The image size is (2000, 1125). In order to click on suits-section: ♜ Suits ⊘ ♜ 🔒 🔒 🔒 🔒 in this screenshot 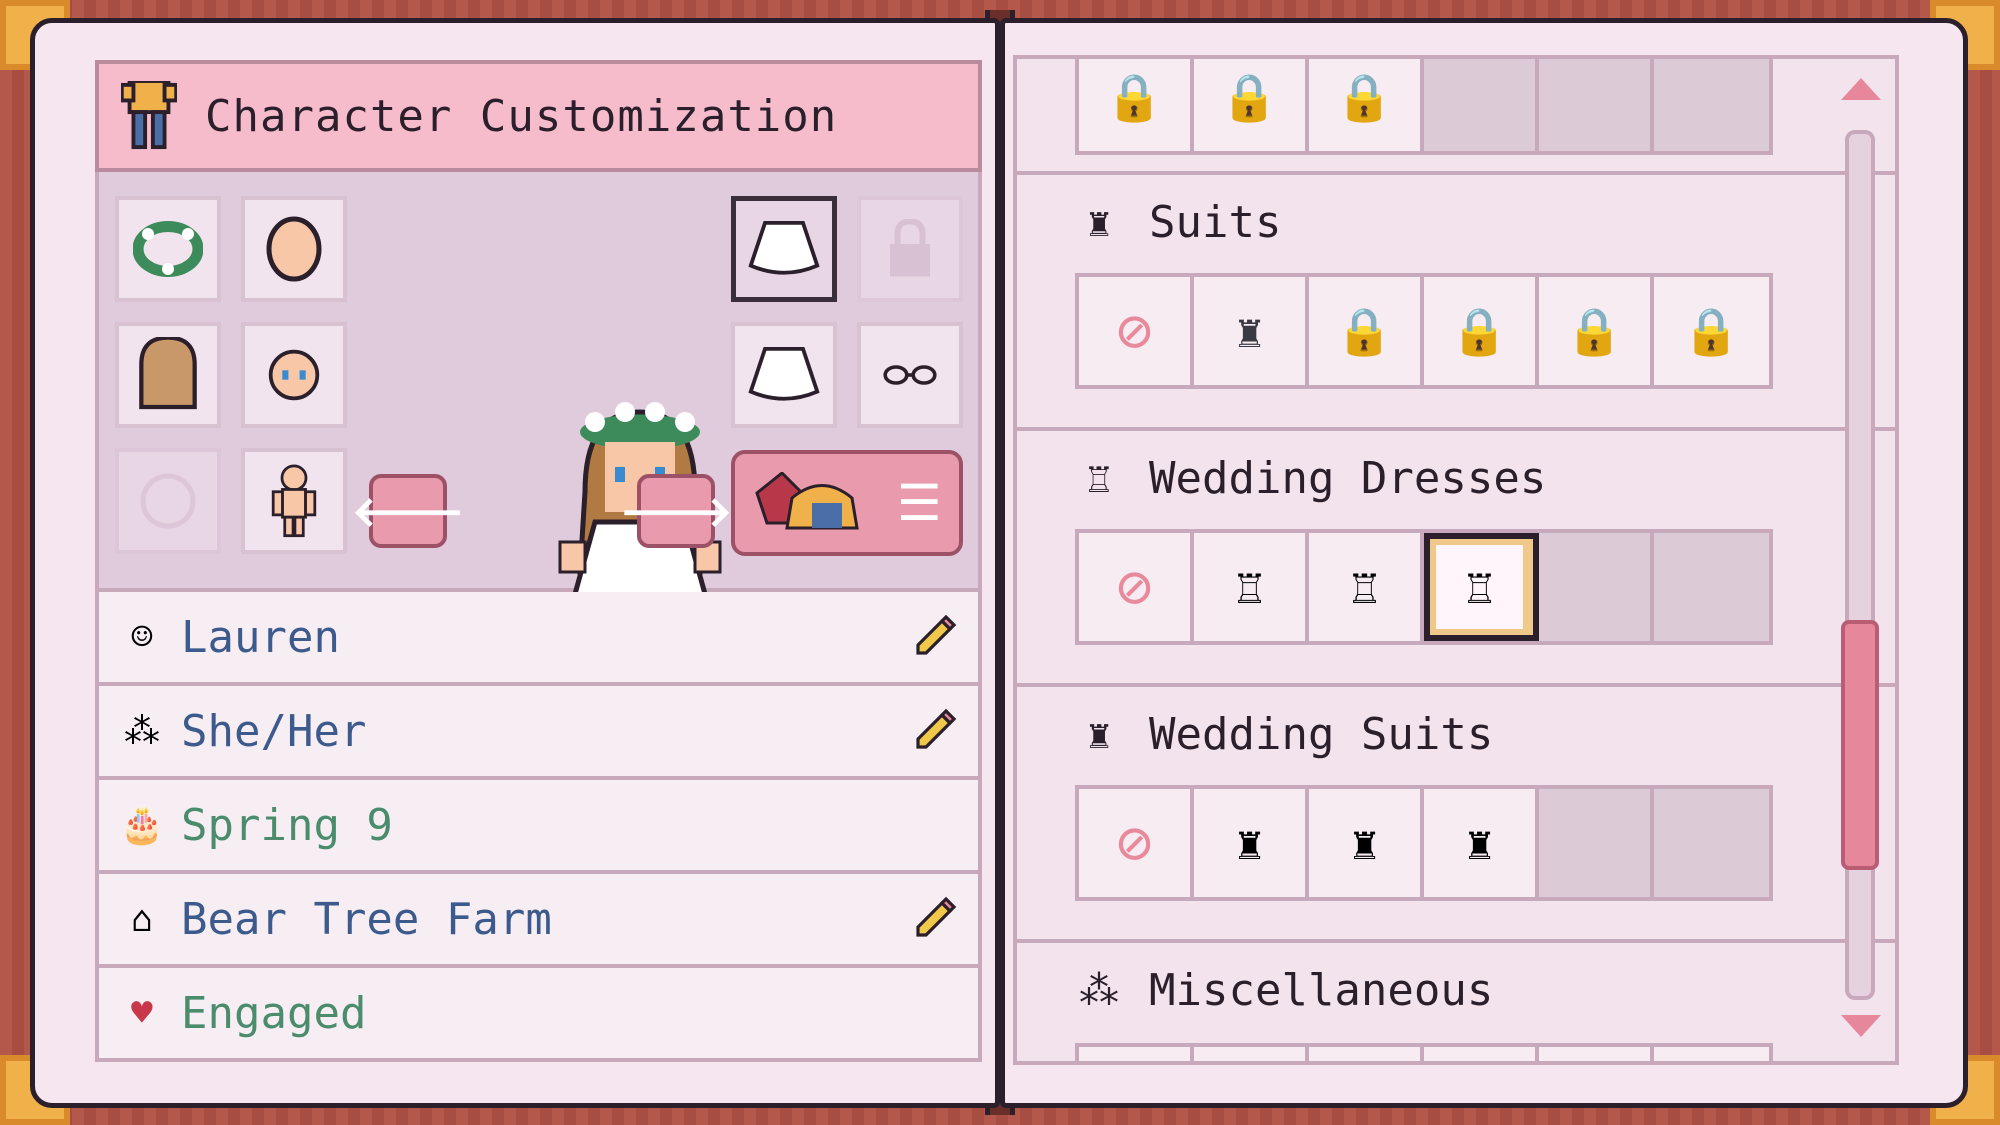, I will do `click(1456, 303)`.